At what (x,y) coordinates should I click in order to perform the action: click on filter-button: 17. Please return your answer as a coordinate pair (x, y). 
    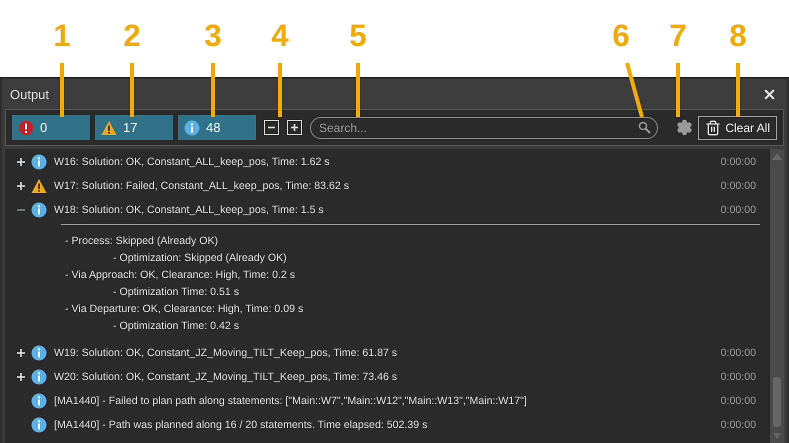
    Looking at the image, I should click on (134, 127).